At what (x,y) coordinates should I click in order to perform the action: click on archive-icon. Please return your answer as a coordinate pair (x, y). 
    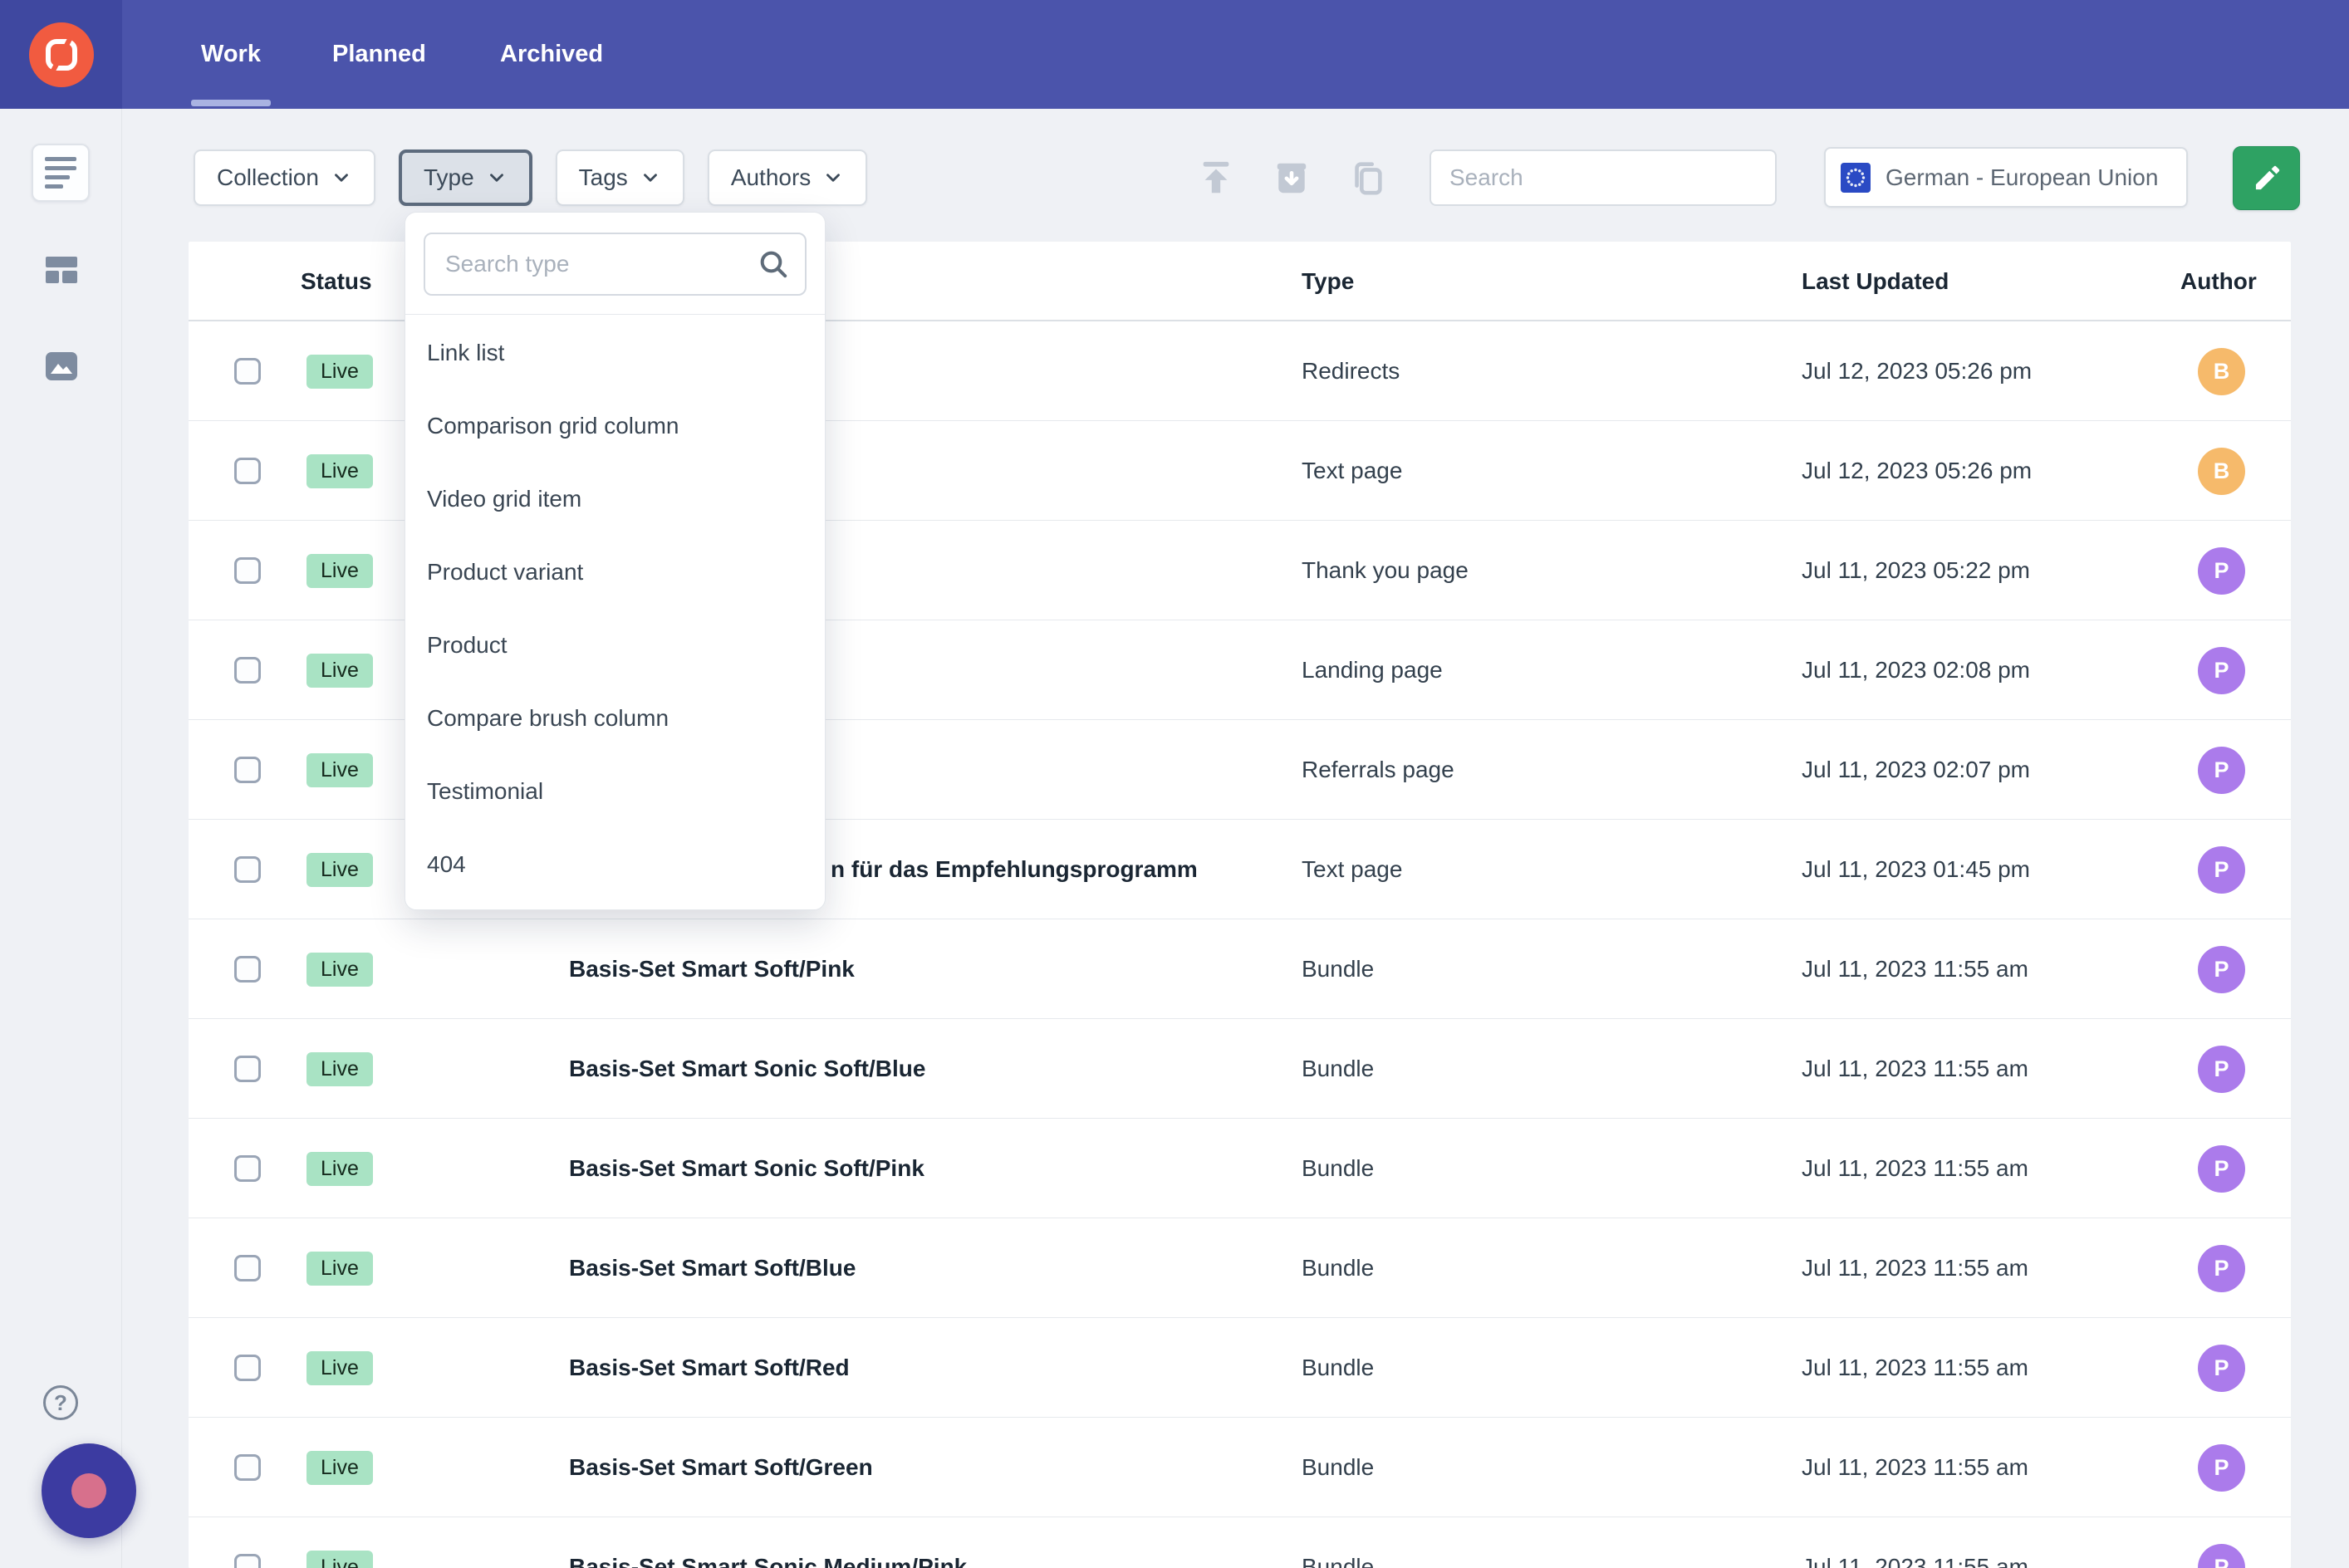
    Looking at the image, I should click on (1292, 178).